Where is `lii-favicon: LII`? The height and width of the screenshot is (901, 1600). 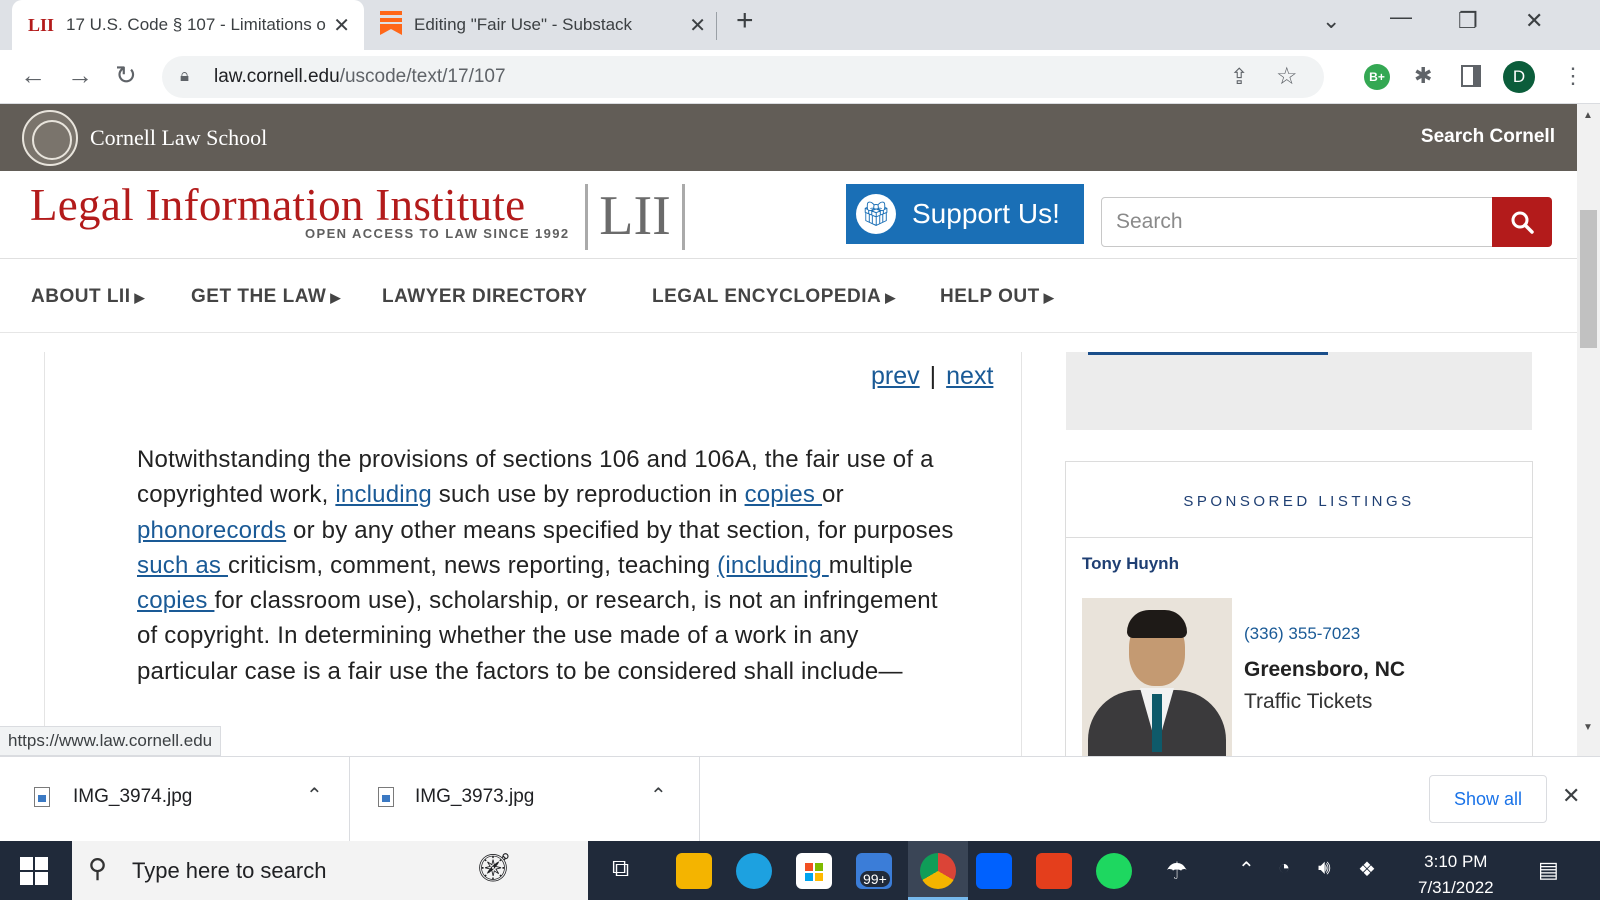 lii-favicon: LII is located at coordinates (41, 24).